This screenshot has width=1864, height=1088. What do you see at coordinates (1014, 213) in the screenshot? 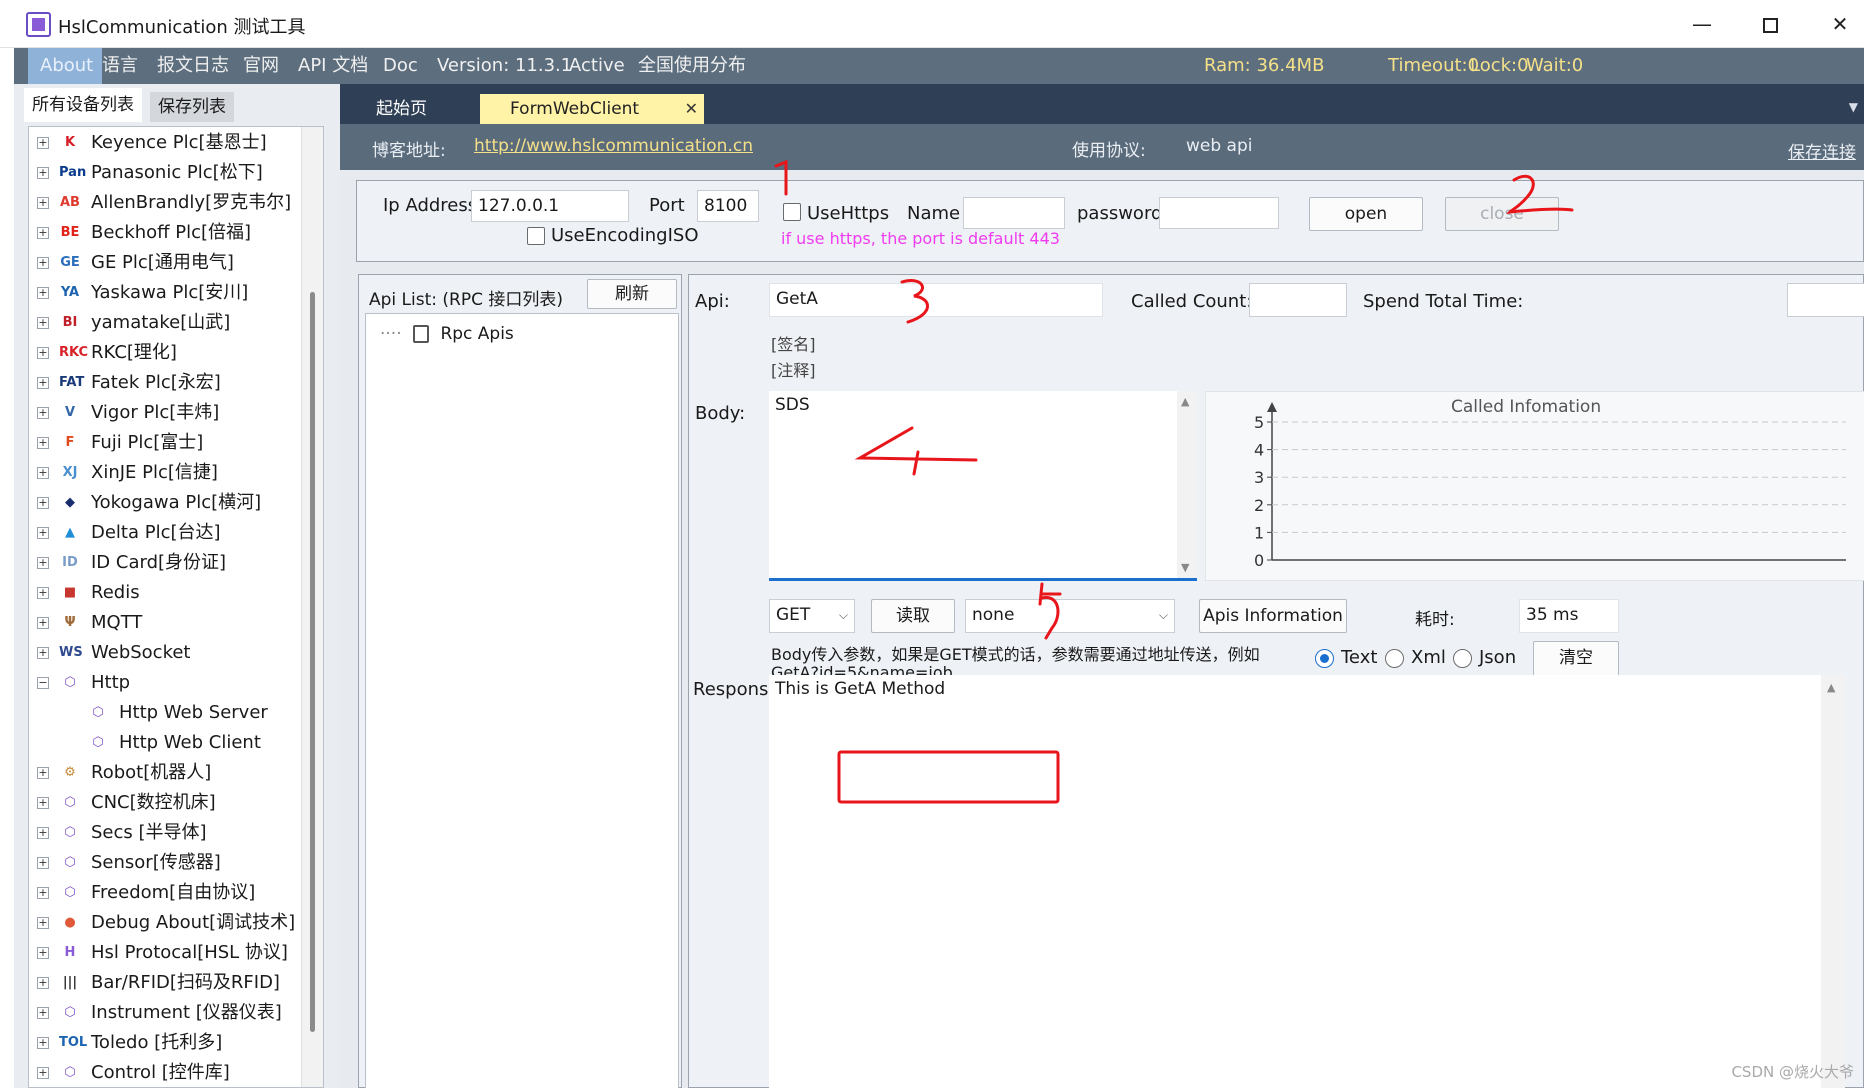
I see `name-input` at bounding box center [1014, 213].